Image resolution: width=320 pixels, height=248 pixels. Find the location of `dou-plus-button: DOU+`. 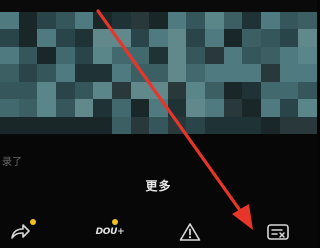

dou-plus-button: DOU+ is located at coordinates (110, 231).